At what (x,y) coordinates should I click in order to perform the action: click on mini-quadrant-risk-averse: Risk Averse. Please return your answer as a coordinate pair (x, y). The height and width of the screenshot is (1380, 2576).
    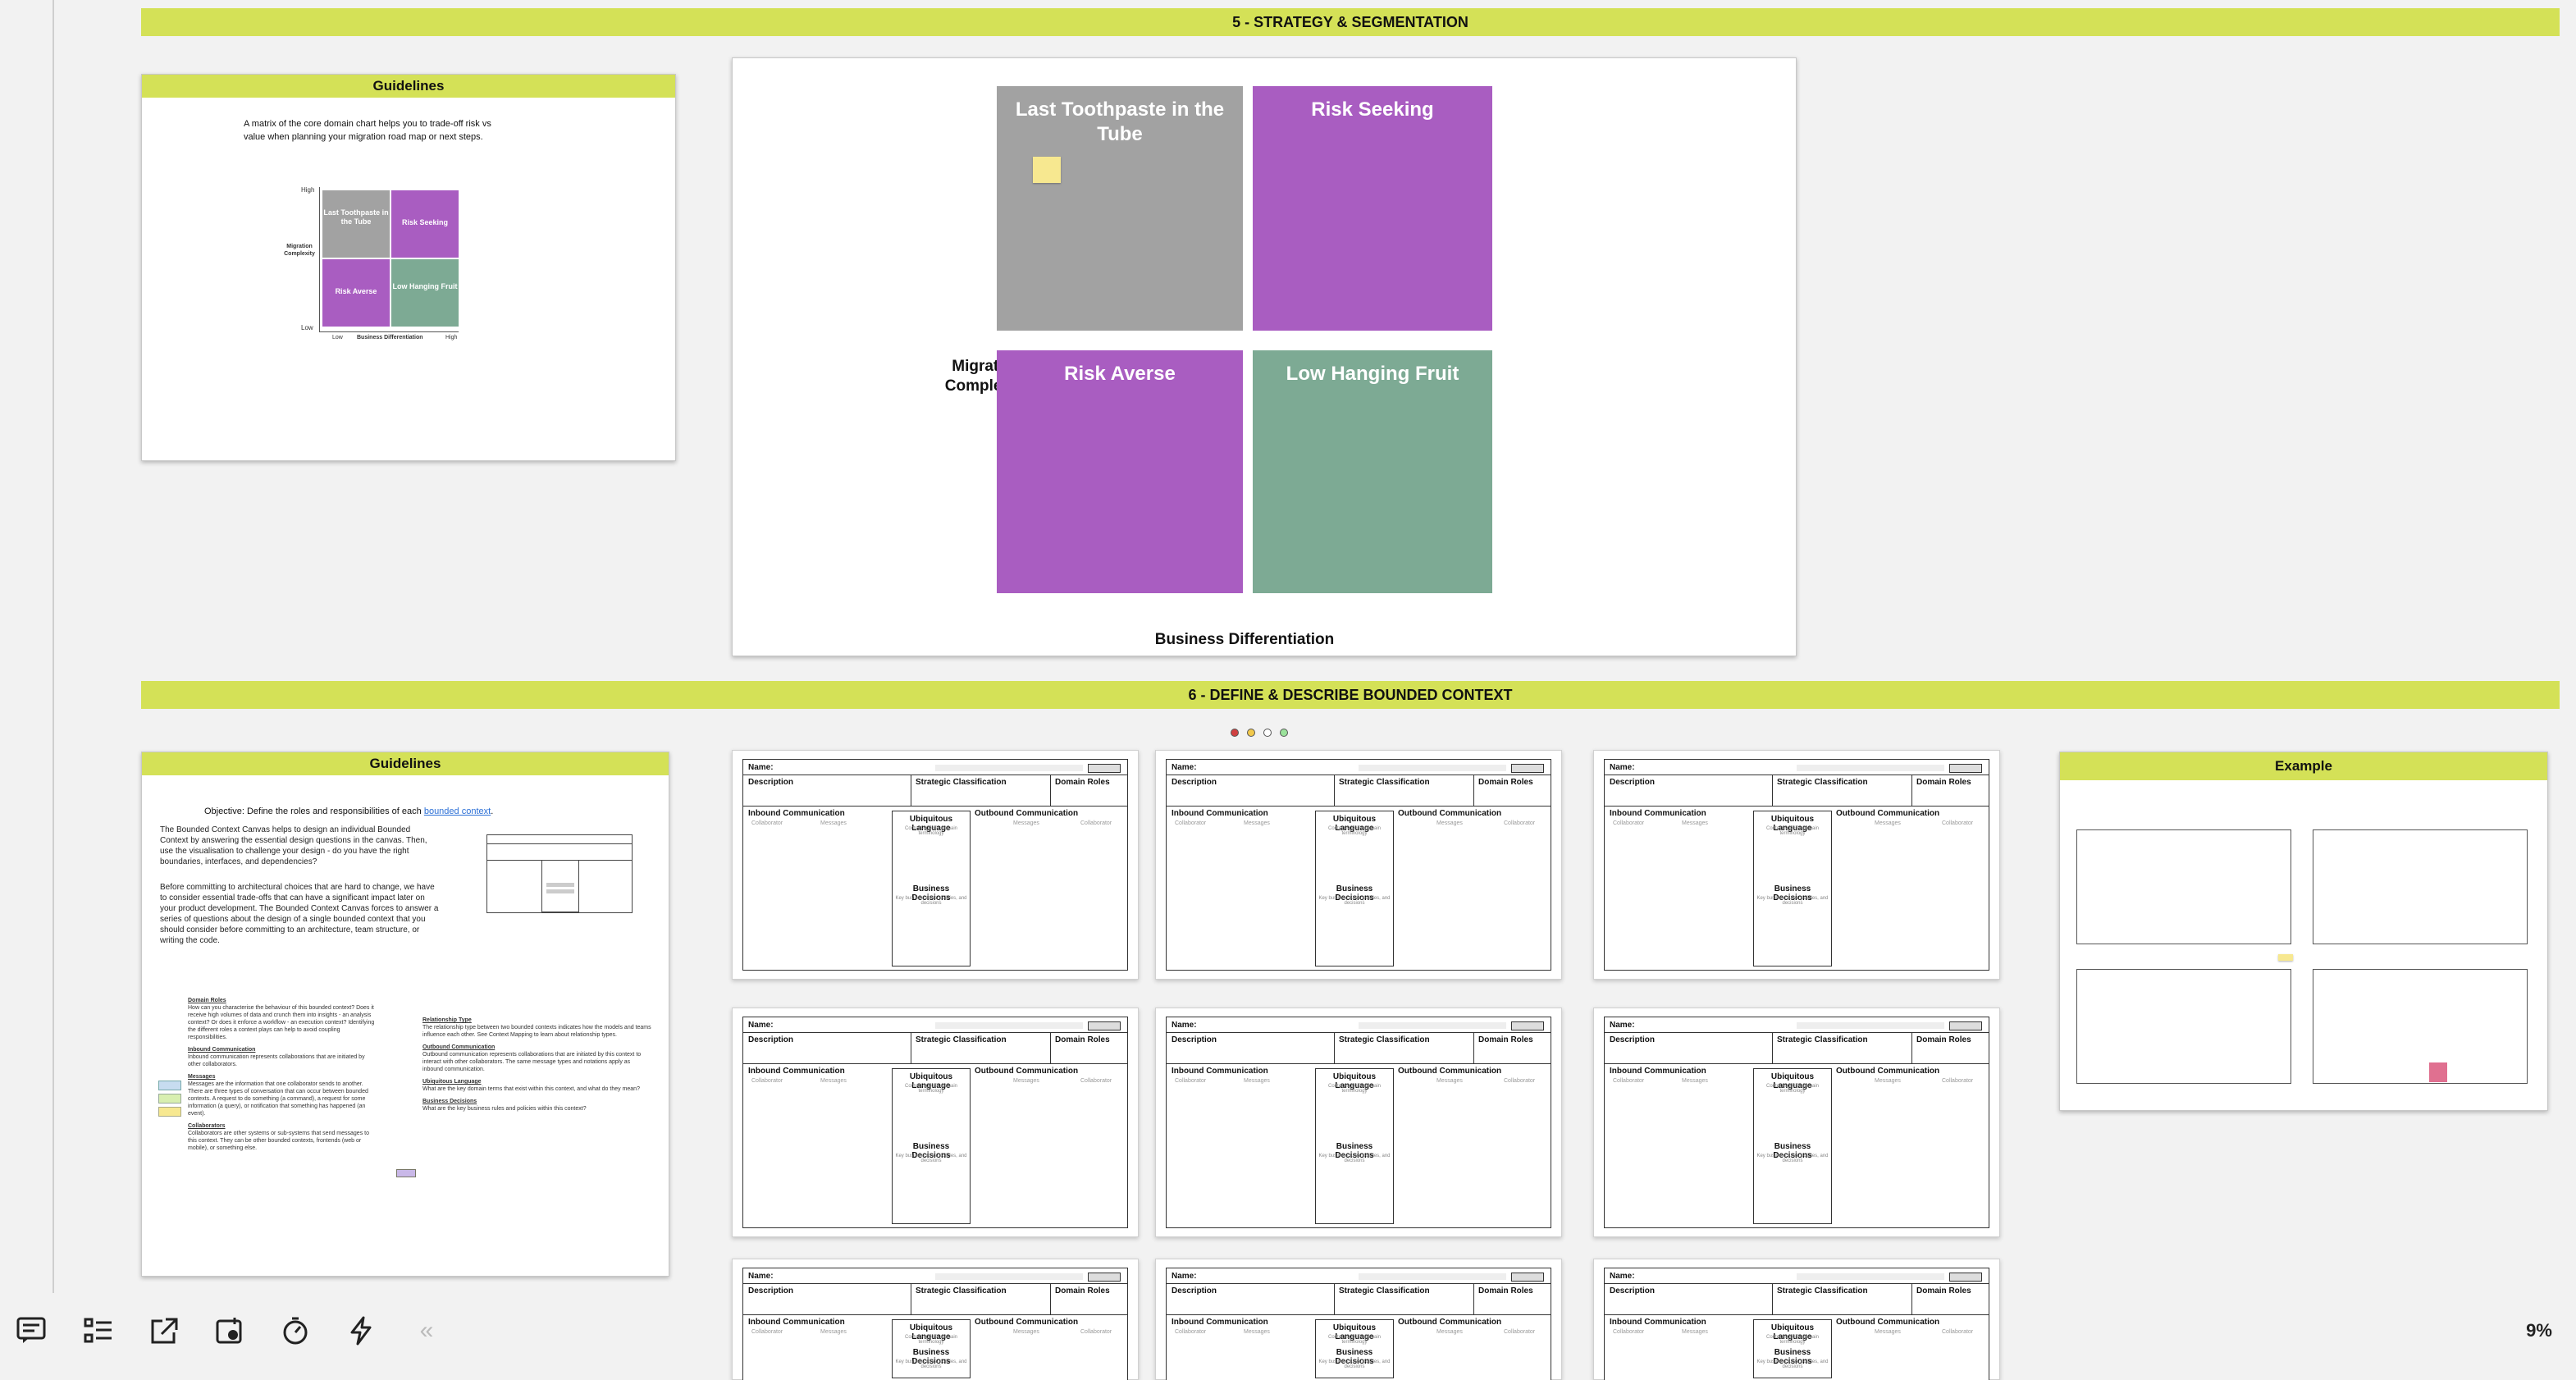
    Looking at the image, I should click on (356, 293).